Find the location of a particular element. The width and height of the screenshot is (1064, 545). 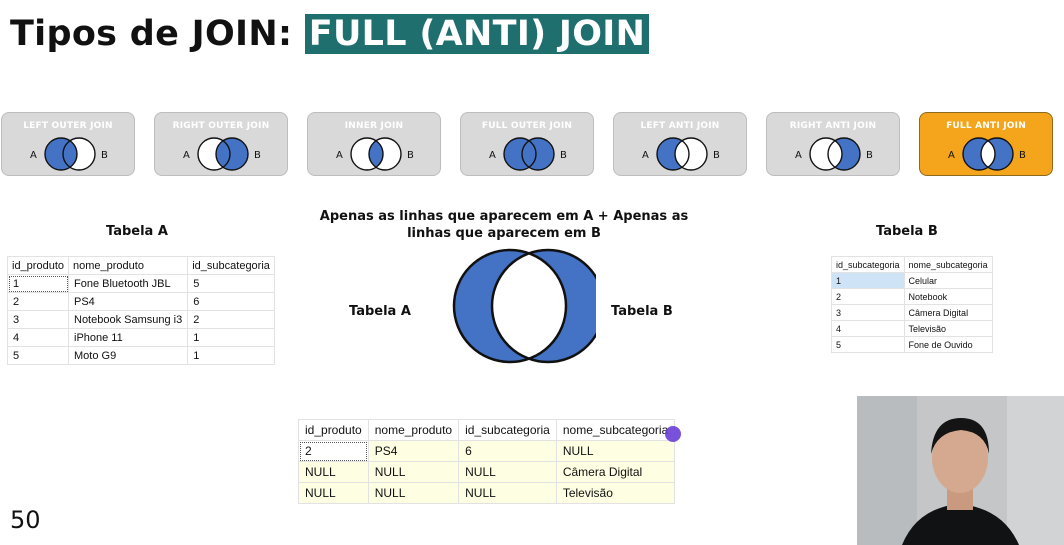

webcam-overlay is located at coordinates (960, 470).